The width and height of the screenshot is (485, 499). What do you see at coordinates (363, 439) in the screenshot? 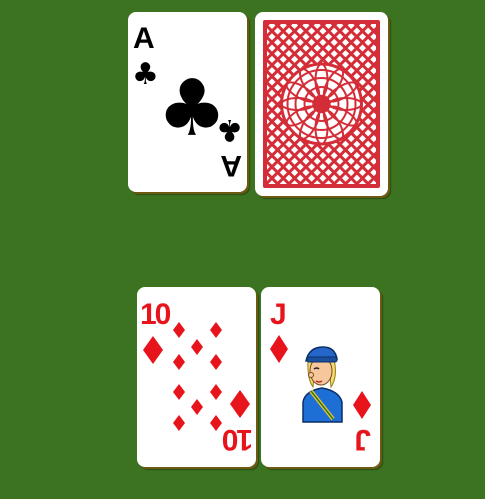
I see `card-rank-bottom: J` at bounding box center [363, 439].